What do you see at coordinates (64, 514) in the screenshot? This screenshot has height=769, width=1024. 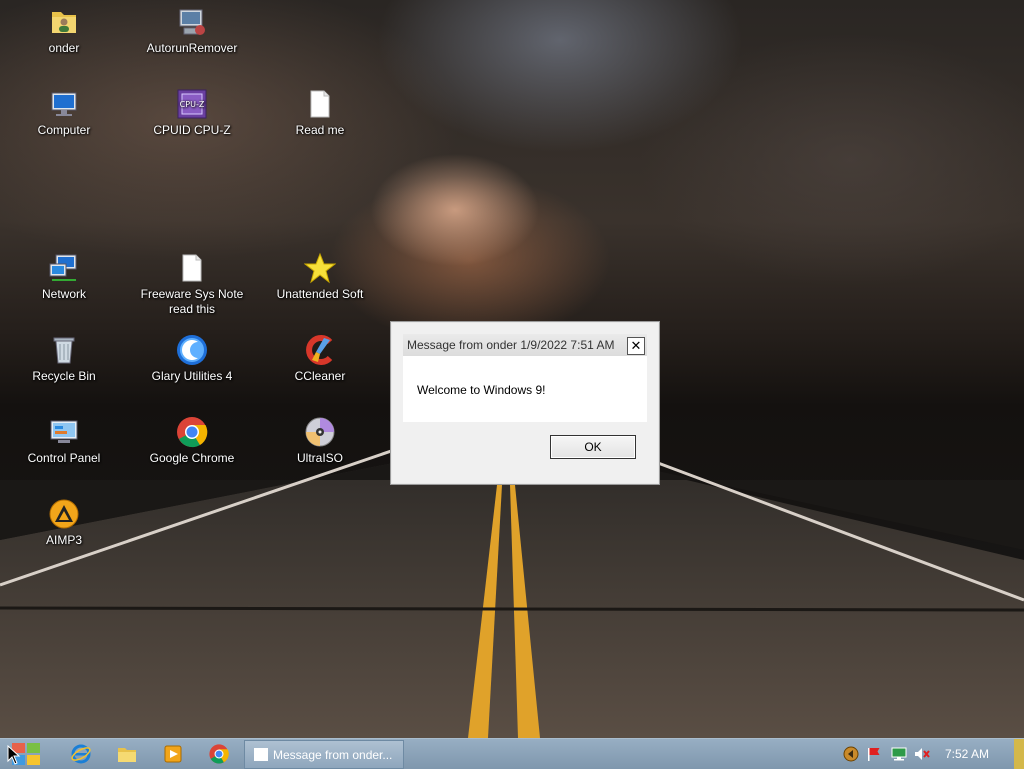 I see `aimp-icon` at bounding box center [64, 514].